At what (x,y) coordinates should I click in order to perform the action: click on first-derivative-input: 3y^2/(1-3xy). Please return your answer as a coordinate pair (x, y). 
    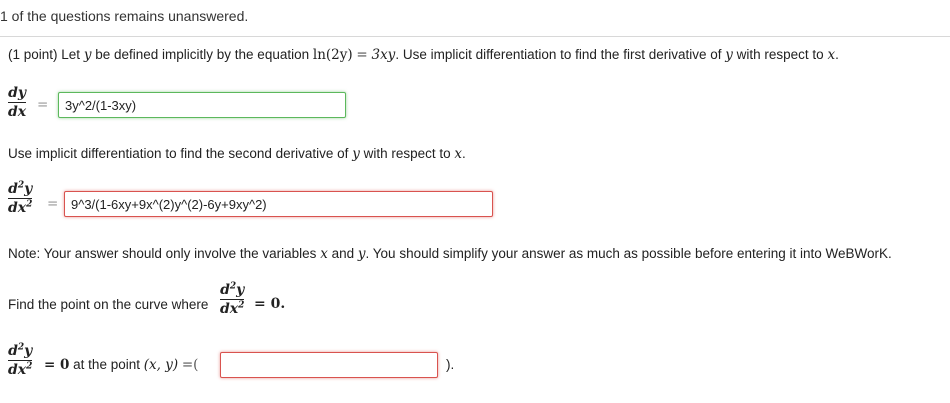
    Looking at the image, I should click on (202, 105).